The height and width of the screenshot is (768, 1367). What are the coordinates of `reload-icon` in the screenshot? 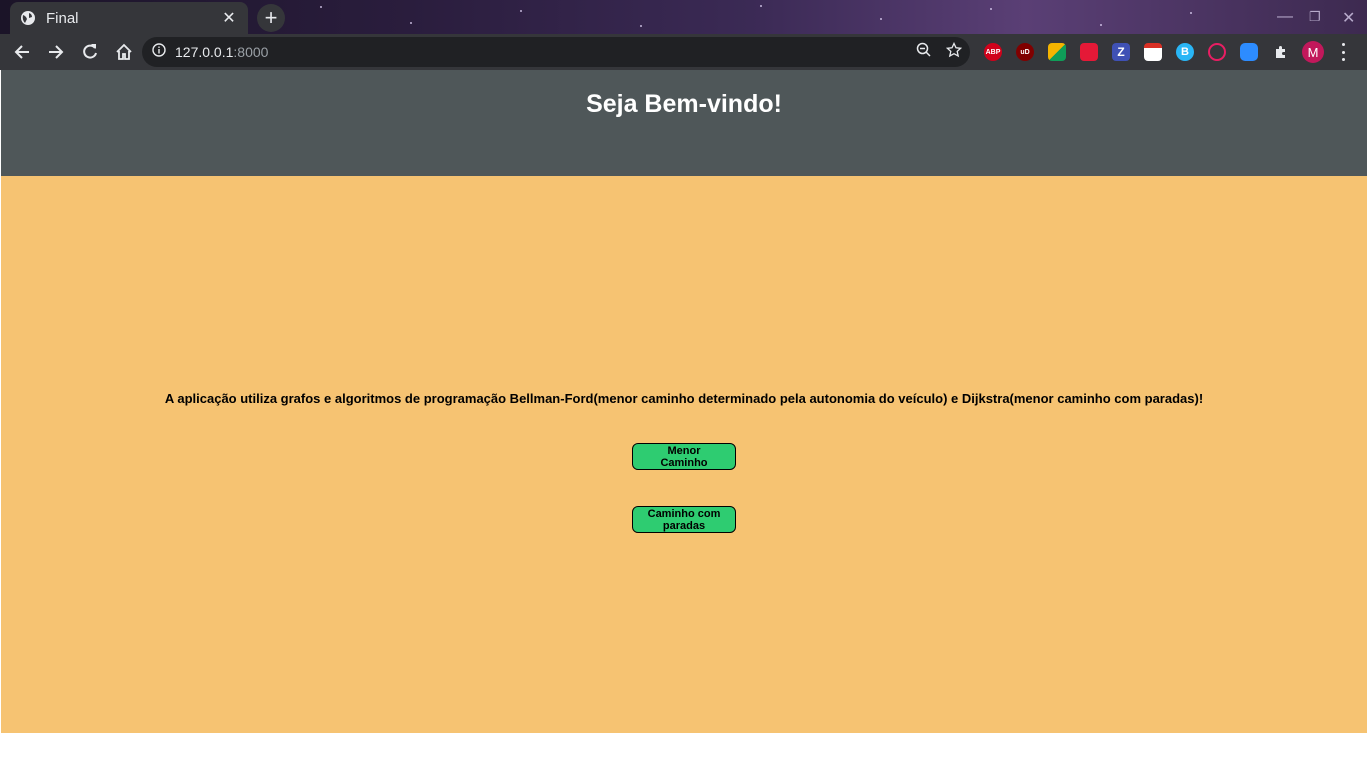 It's located at (90, 52).